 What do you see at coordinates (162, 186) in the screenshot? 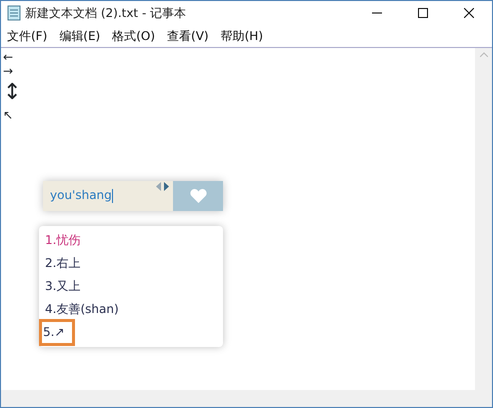
I see `page-arrows-icon` at bounding box center [162, 186].